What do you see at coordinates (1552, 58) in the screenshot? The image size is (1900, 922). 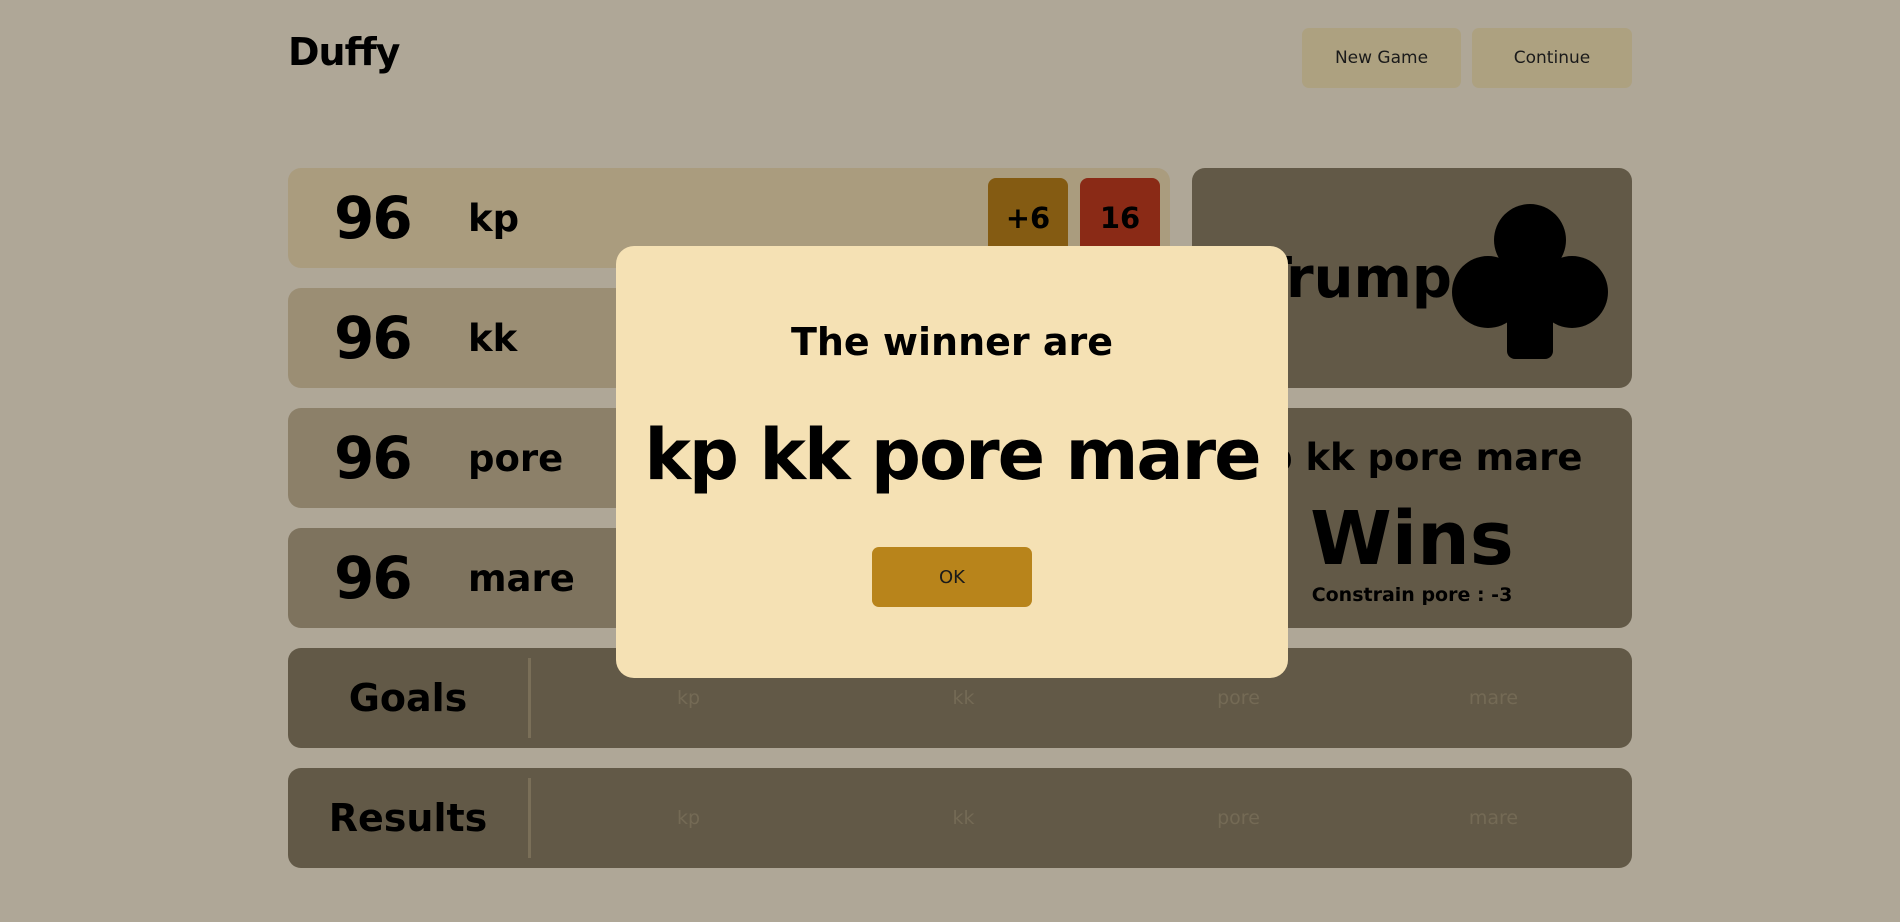 I see `continue-button: Continue` at bounding box center [1552, 58].